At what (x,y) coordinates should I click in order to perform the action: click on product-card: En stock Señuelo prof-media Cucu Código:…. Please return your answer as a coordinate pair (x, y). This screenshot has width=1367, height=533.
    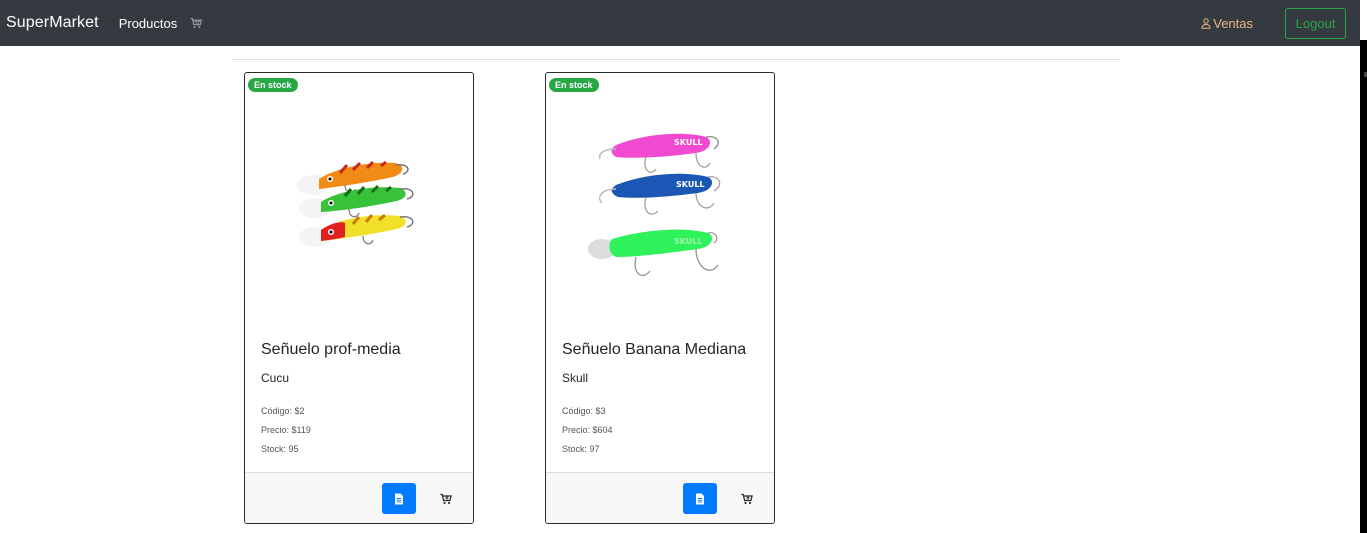
    Looking at the image, I should click on (359, 298).